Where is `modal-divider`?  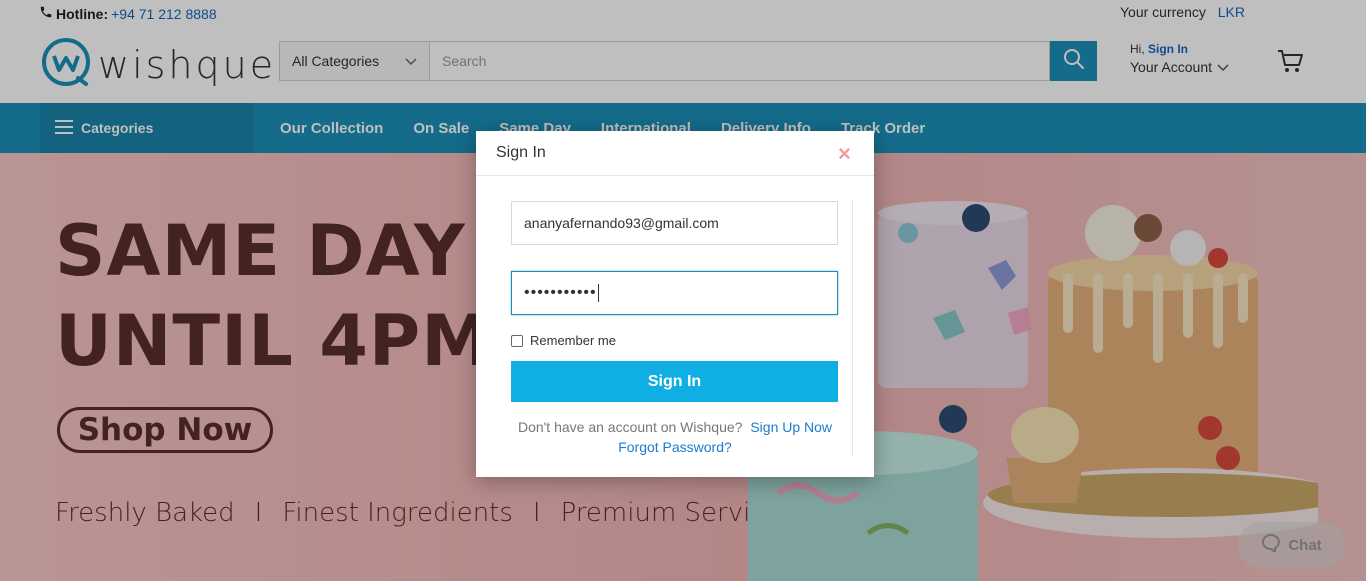
modal-divider is located at coordinates (852, 328).